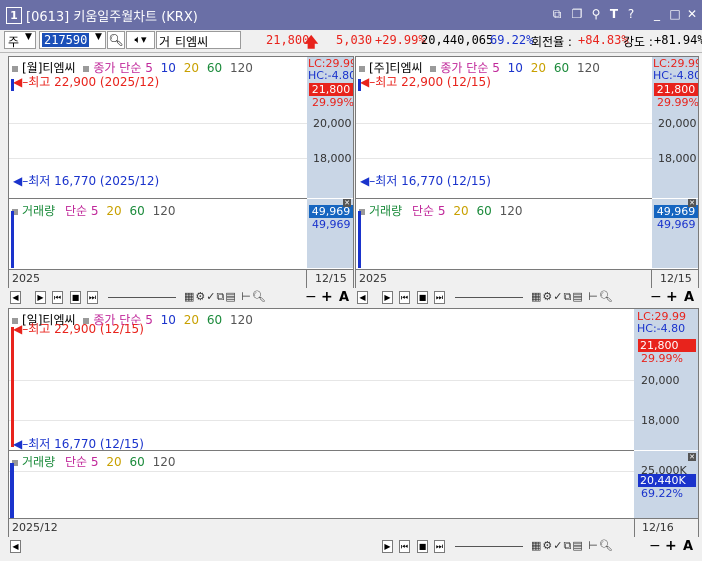 The height and width of the screenshot is (561, 702). Describe the element at coordinates (353, 527) in the screenshot. I see `x-axis-day: 2025/12 12/16` at that location.